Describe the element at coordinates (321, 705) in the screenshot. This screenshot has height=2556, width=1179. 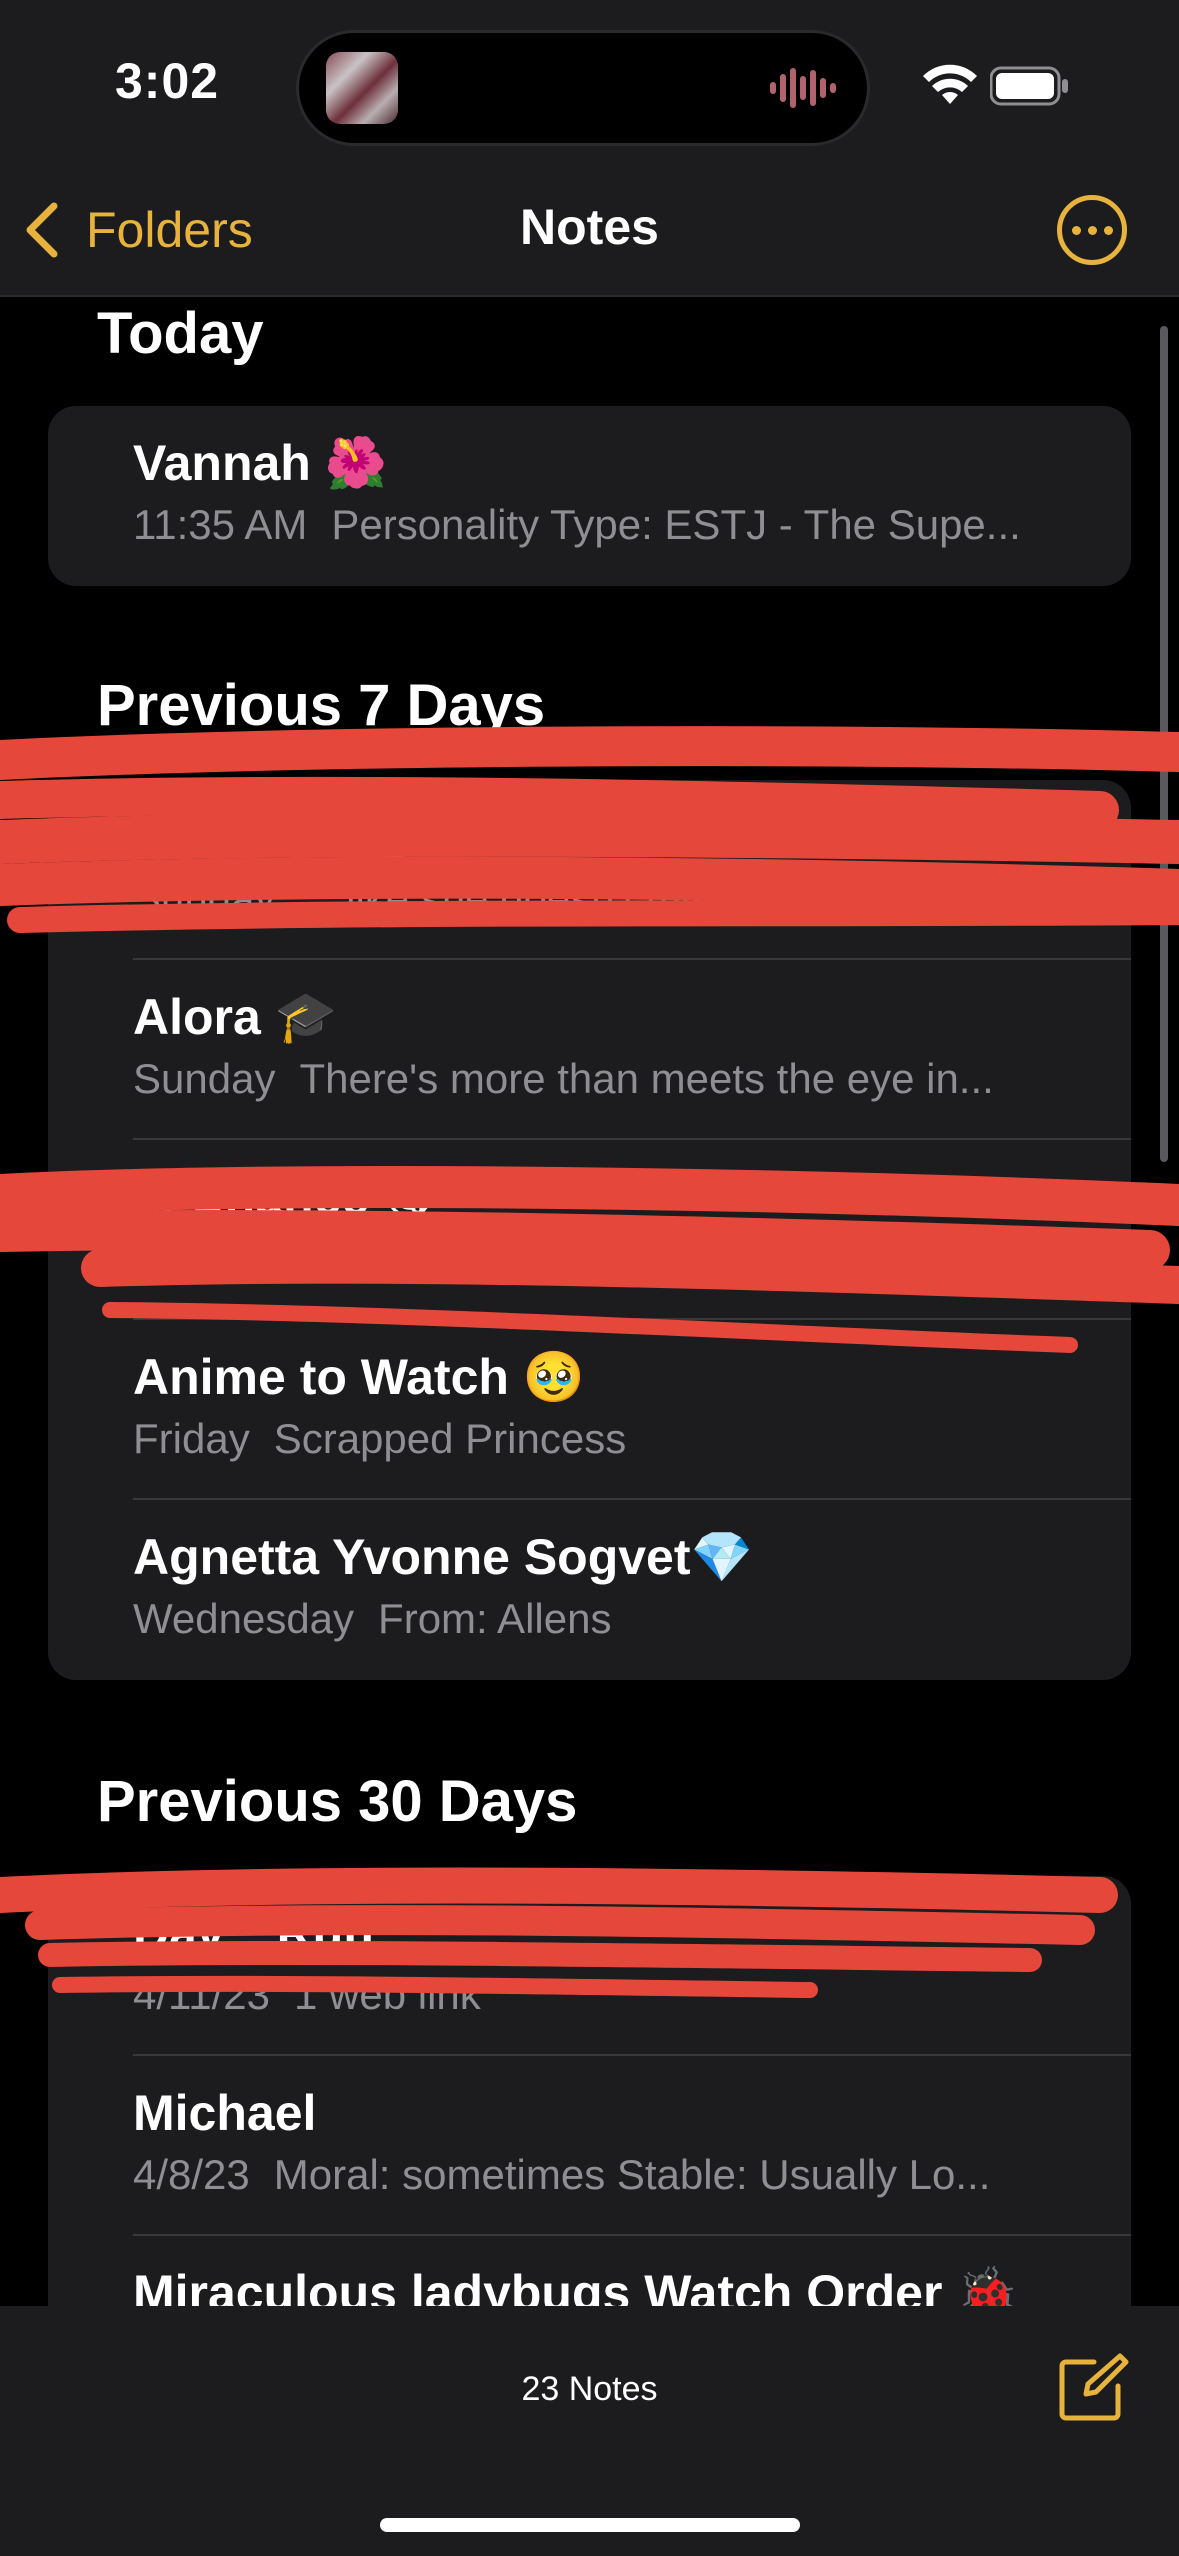
I see `section-header-previous-7-days: Previous 7 Days` at that location.